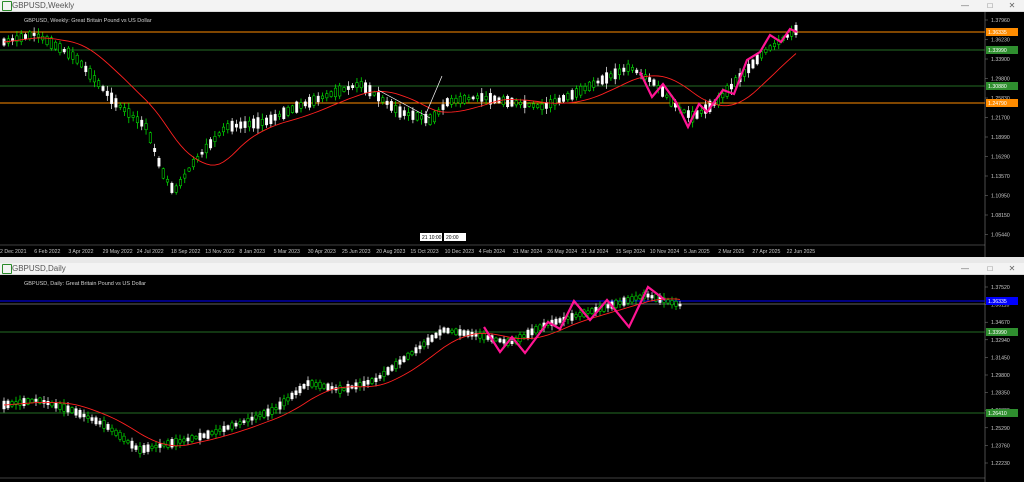 The height and width of the screenshot is (482, 1024). What do you see at coordinates (1000, 41) in the screenshot?
I see `price-tick-label: 1.36230` at bounding box center [1000, 41].